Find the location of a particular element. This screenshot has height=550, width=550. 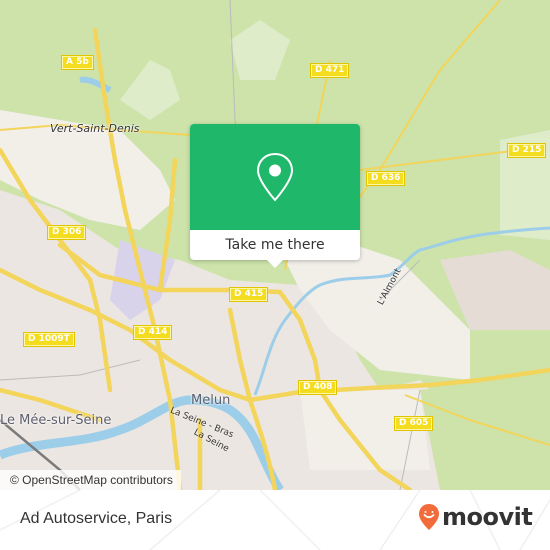

moovit-pin-icon is located at coordinates (429, 517).